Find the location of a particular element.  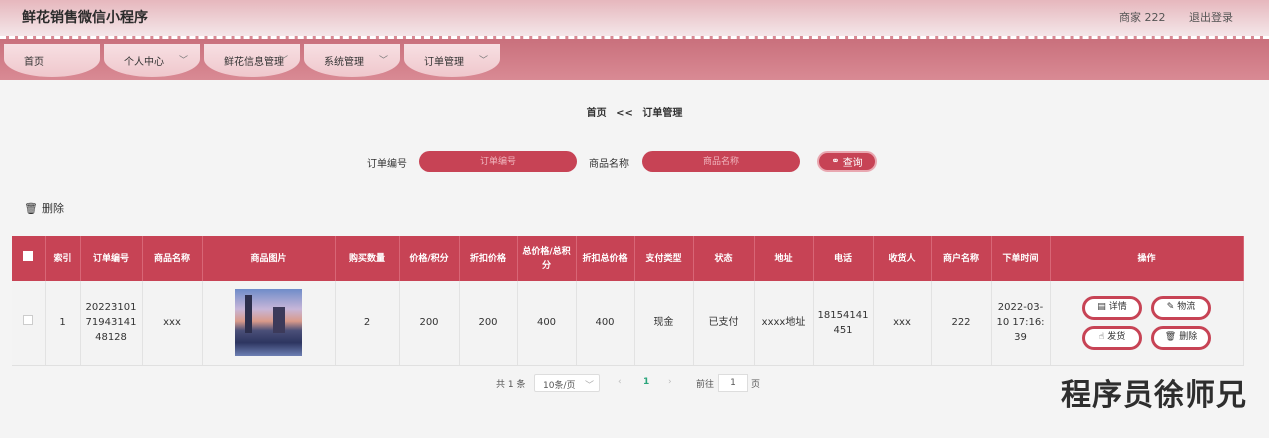

page-unit: 页 is located at coordinates (756, 385).